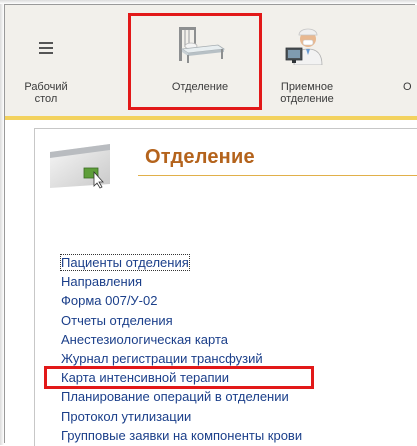  Describe the element at coordinates (200, 157) in the screenshot. I see `page-title: Отделение` at that location.